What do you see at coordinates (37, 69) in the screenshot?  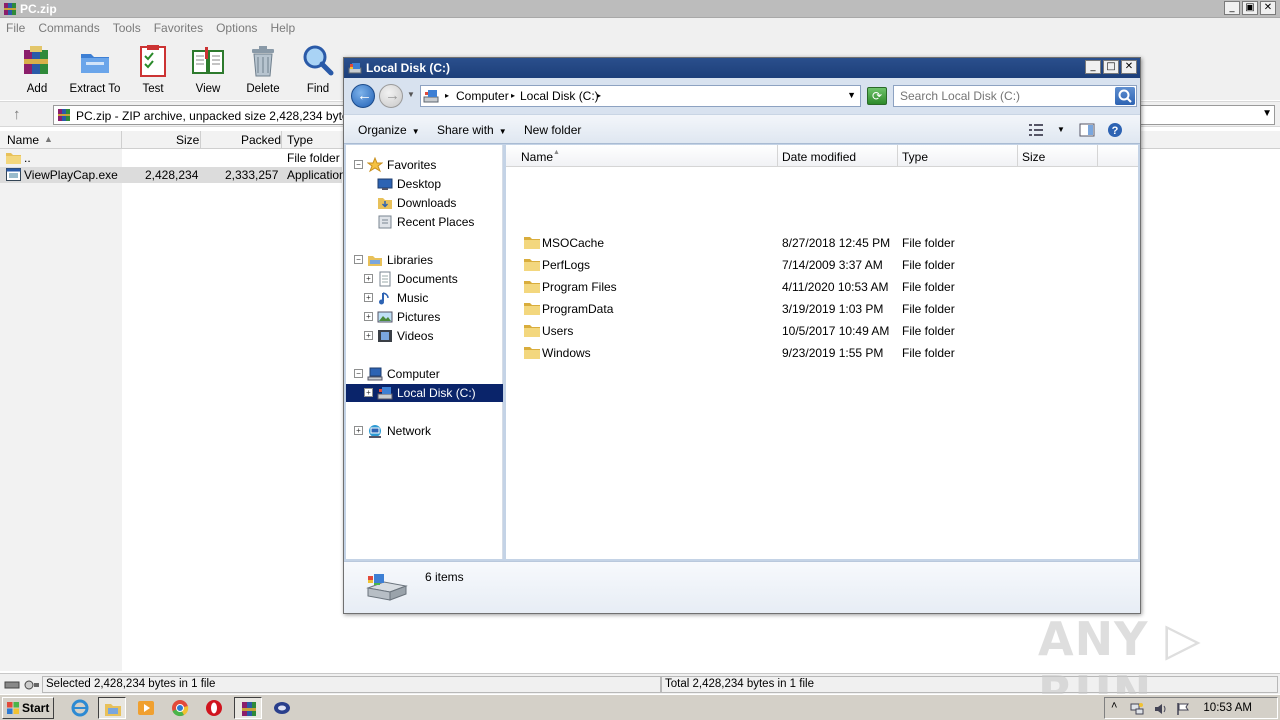 I see `add-button: Add` at bounding box center [37, 69].